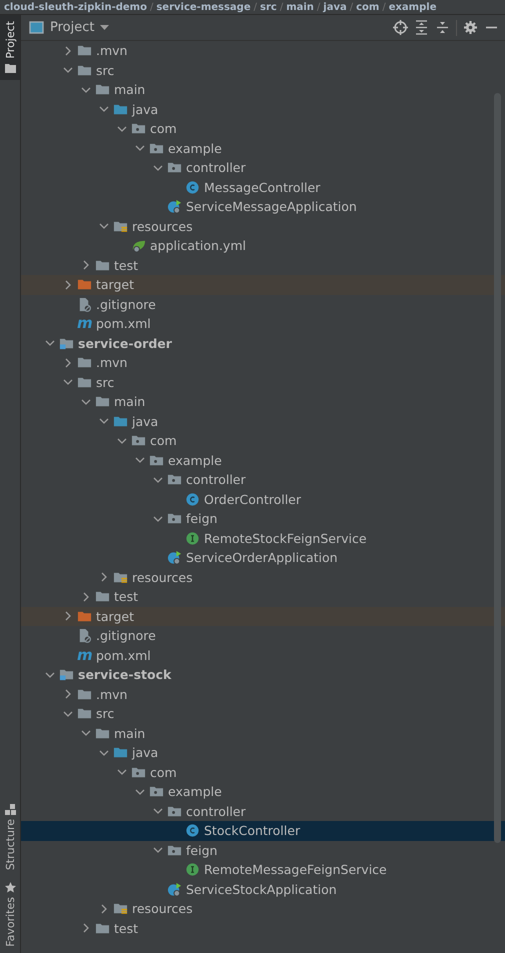  What do you see at coordinates (10, 837) in the screenshot?
I see `side-tab: Structure` at bounding box center [10, 837].